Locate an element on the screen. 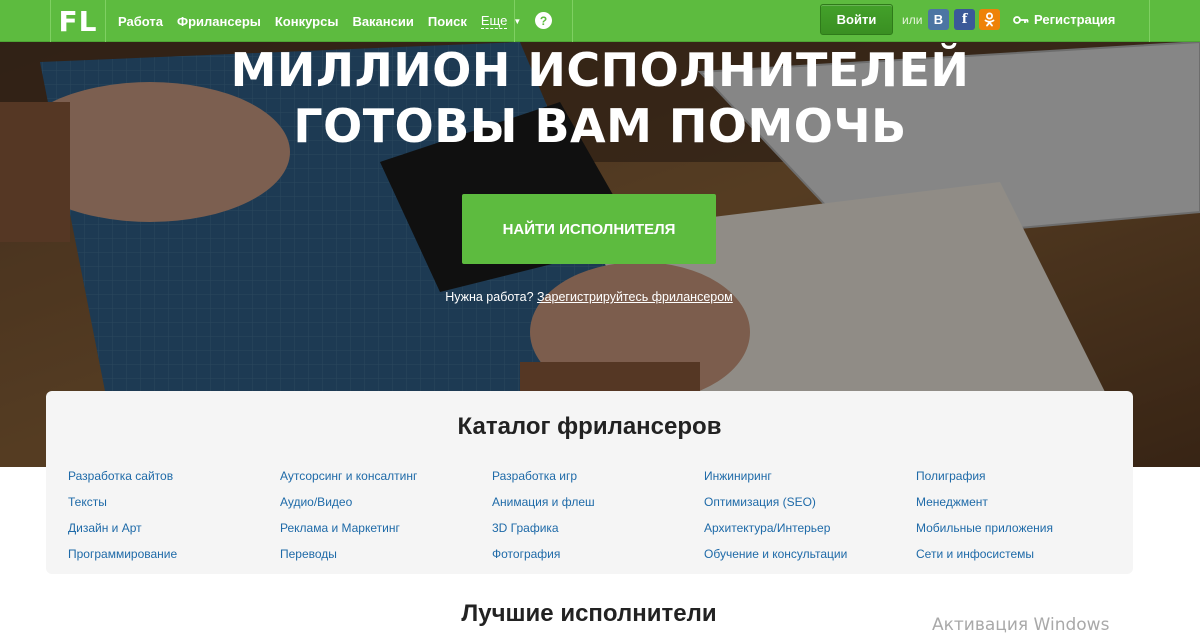 The image size is (1200, 635). catalog-link: Дизайн и Арт is located at coordinates (122, 528).